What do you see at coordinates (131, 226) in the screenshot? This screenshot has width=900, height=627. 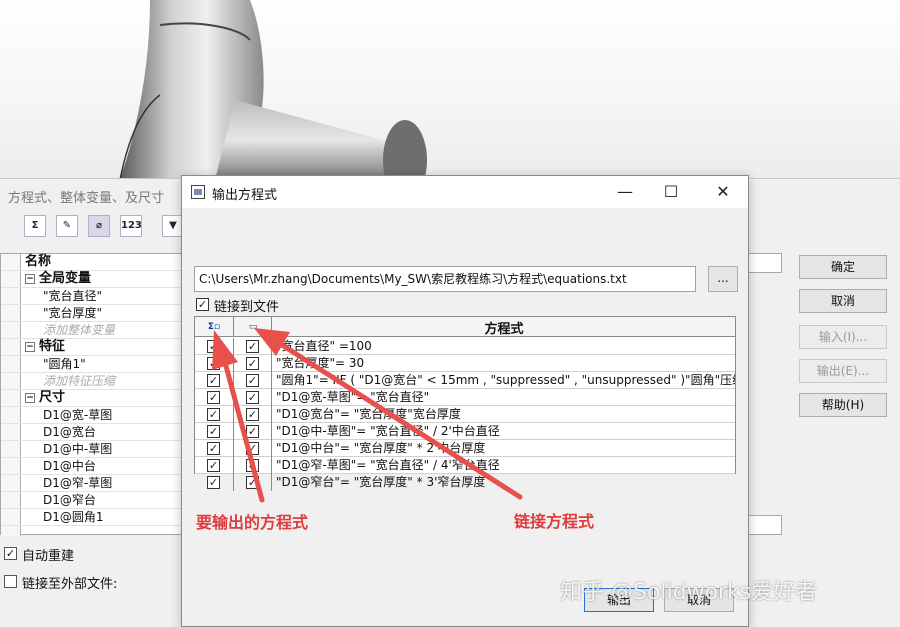 I see `ordered-view-icon: 123` at bounding box center [131, 226].